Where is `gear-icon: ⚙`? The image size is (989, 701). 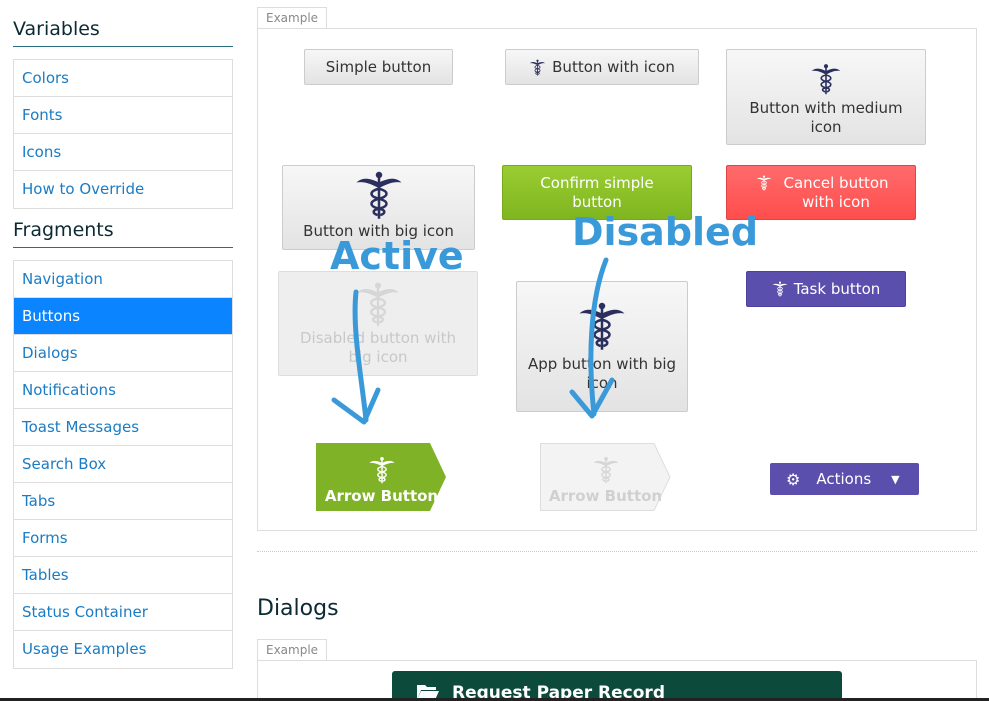 gear-icon: ⚙ is located at coordinates (793, 479).